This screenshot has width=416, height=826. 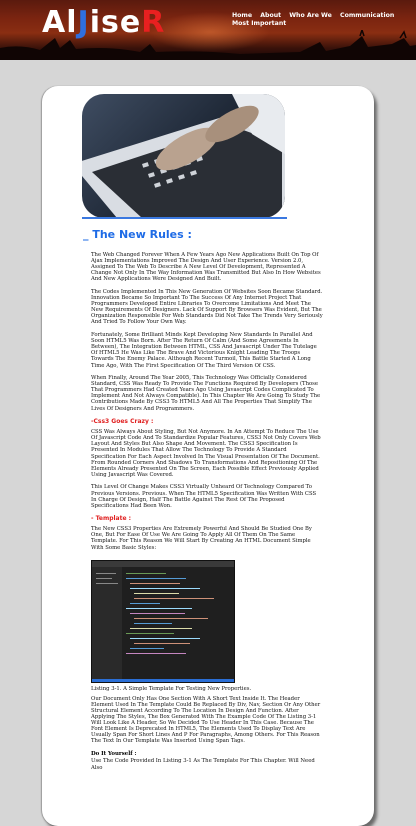 What do you see at coordinates (60, 22) in the screenshot?
I see `logo-part-al: Al` at bounding box center [60, 22].